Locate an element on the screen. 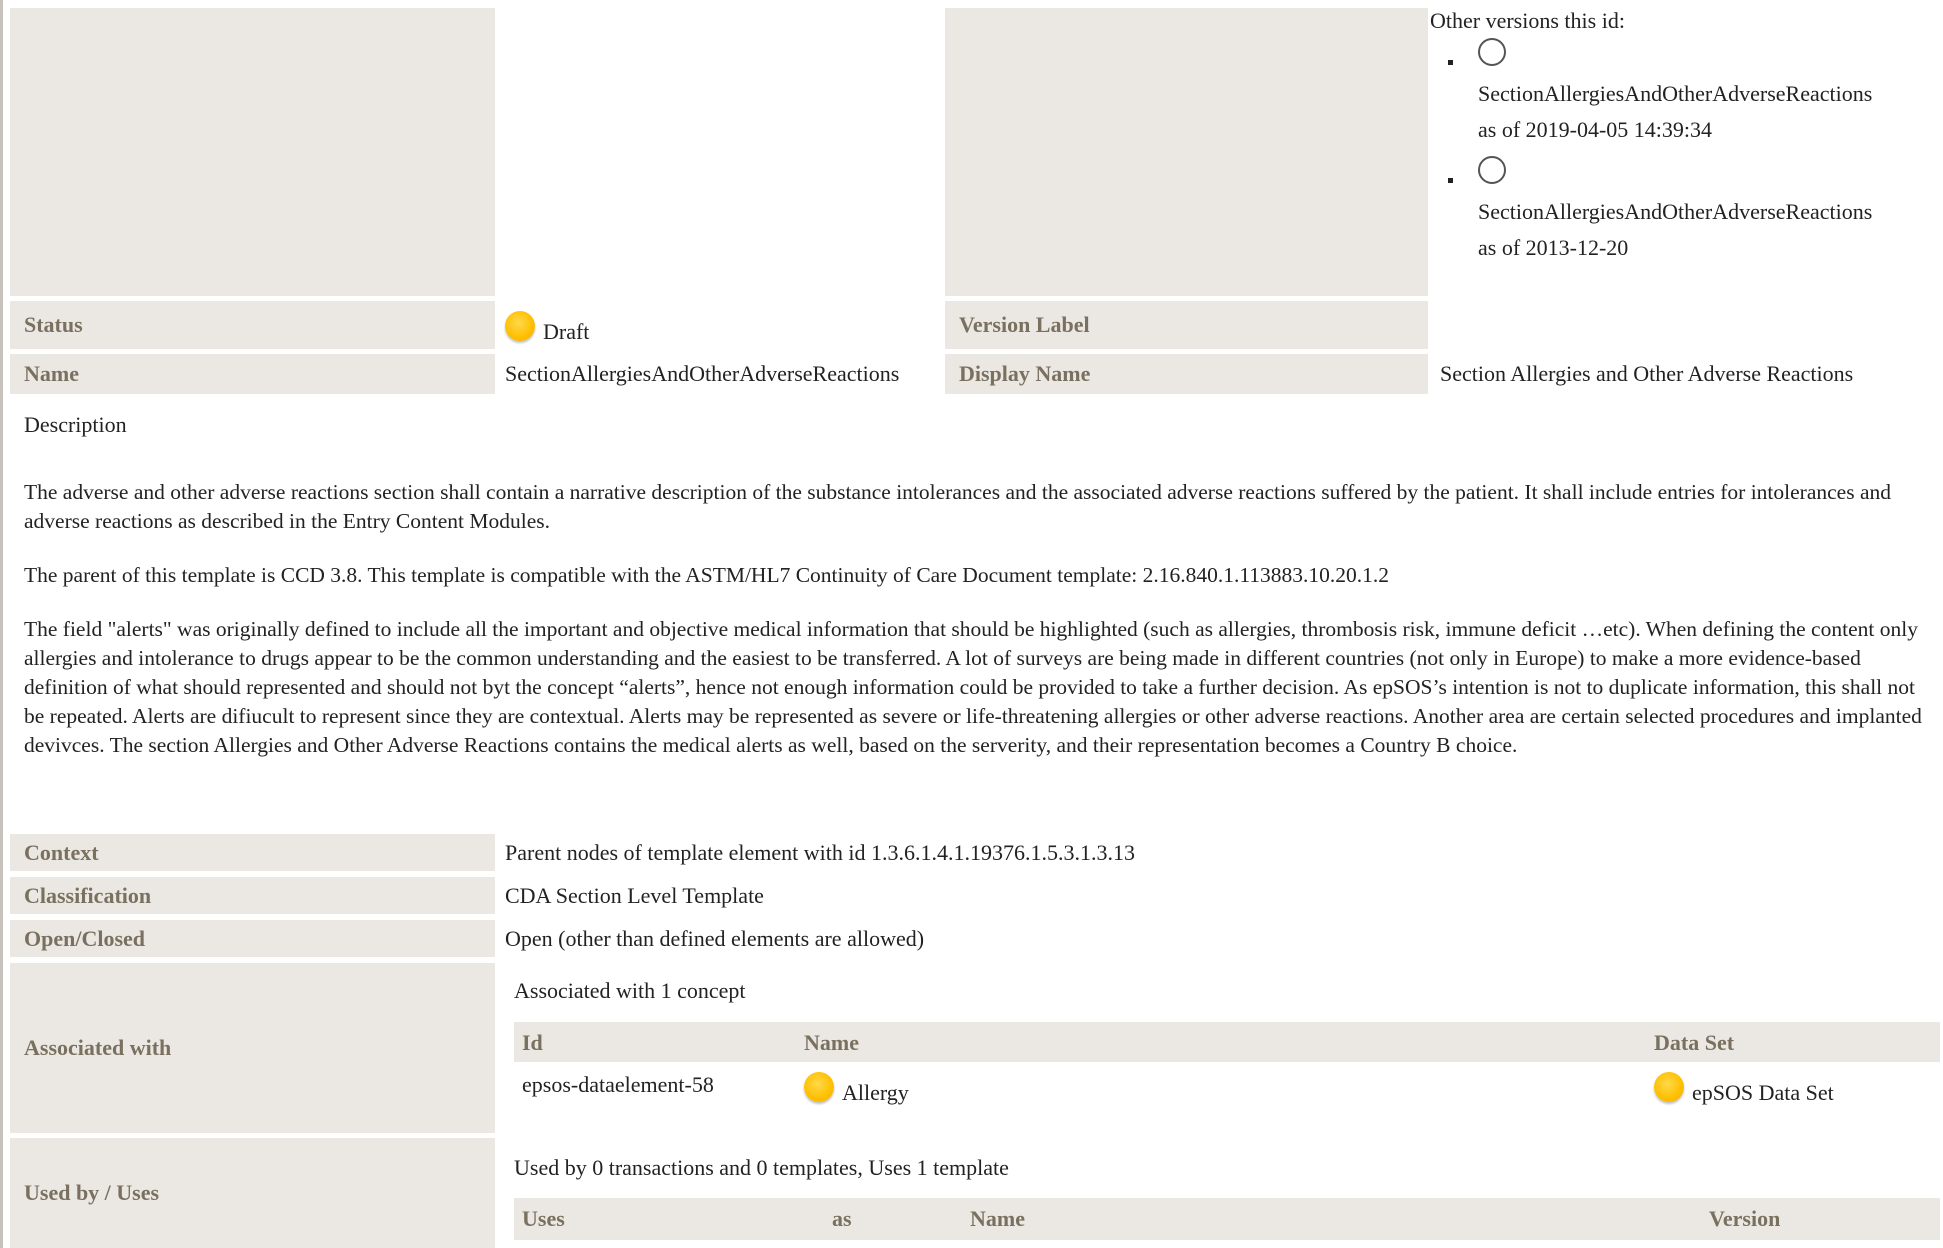 Image resolution: width=1943 pixels, height=1248 pixels. header-dataset: Data Set is located at coordinates (1694, 1042).